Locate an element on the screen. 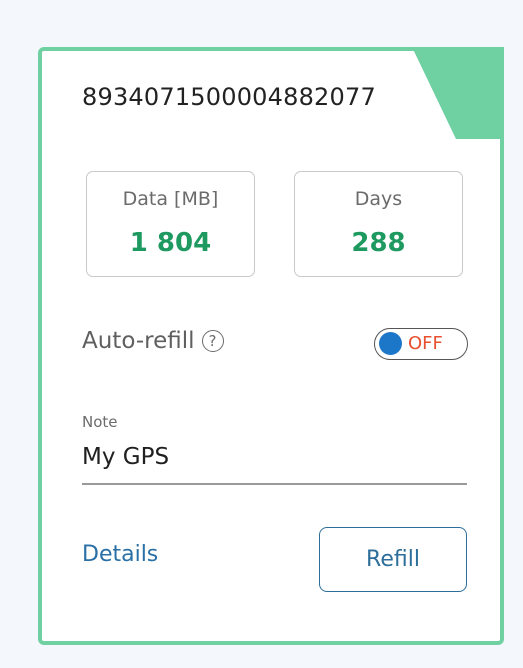 This screenshot has width=523, height=668. auto-refill-label: Auto-refill is located at coordinates (138, 341).